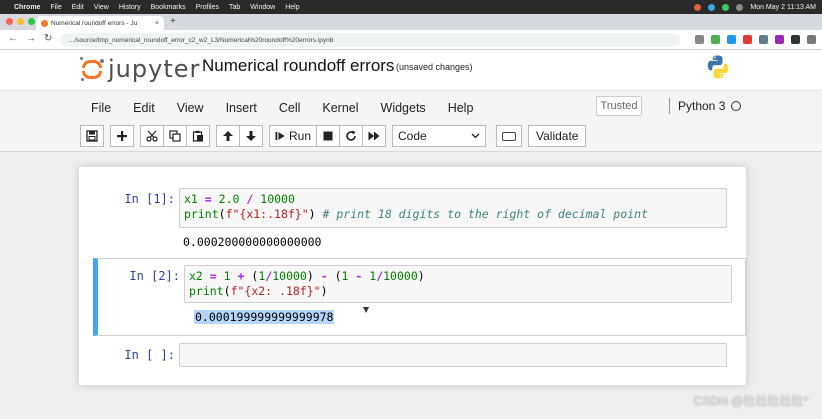 This screenshot has height=419, width=822. What do you see at coordinates (557, 136) in the screenshot?
I see `validate-button: Validate` at bounding box center [557, 136].